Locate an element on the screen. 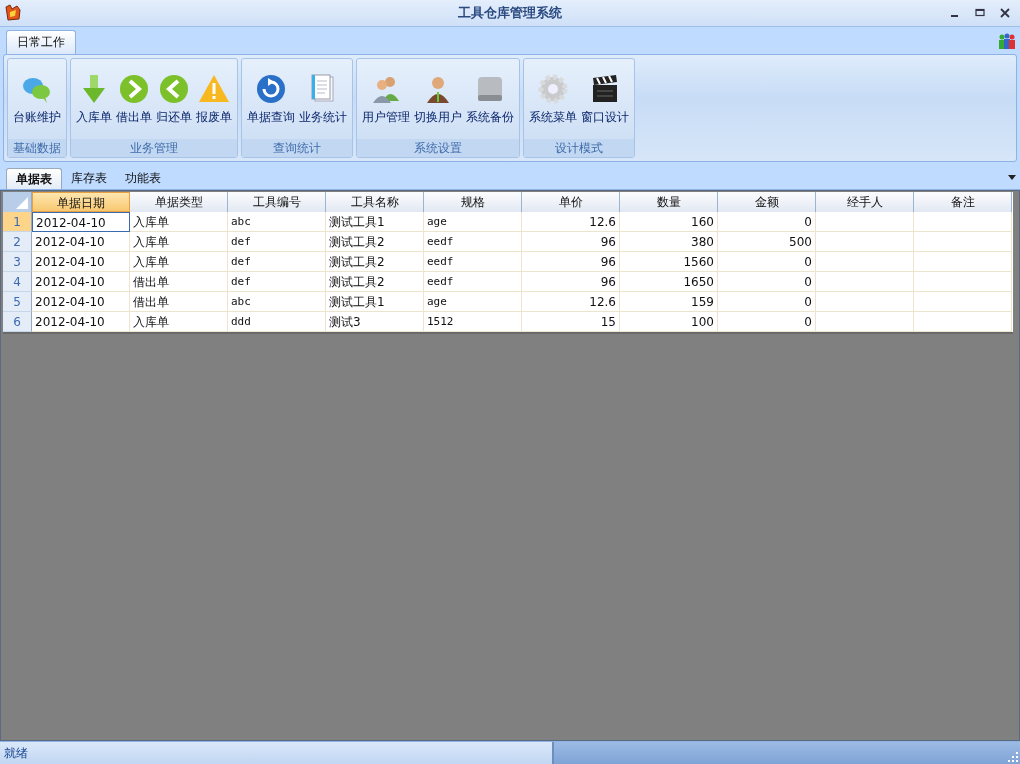 This screenshot has width=1020, height=764. column-header: 金额 is located at coordinates (767, 202).